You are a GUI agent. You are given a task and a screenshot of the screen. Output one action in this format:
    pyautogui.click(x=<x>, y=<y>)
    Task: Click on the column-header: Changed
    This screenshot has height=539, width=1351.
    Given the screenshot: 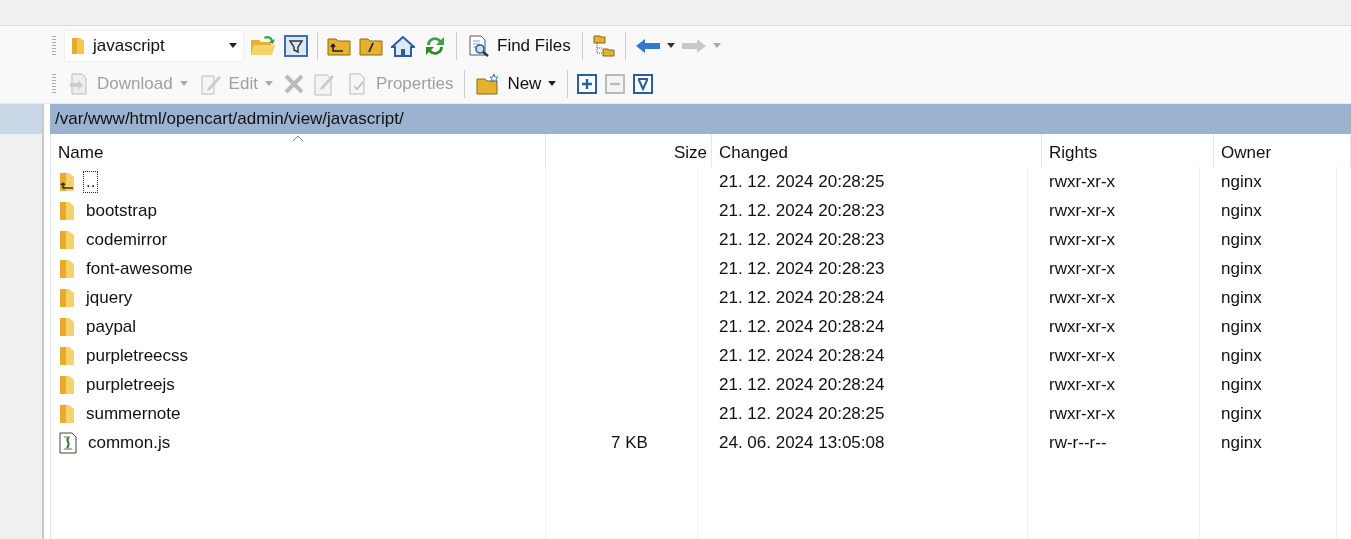 What is the action you would take?
    pyautogui.click(x=877, y=150)
    